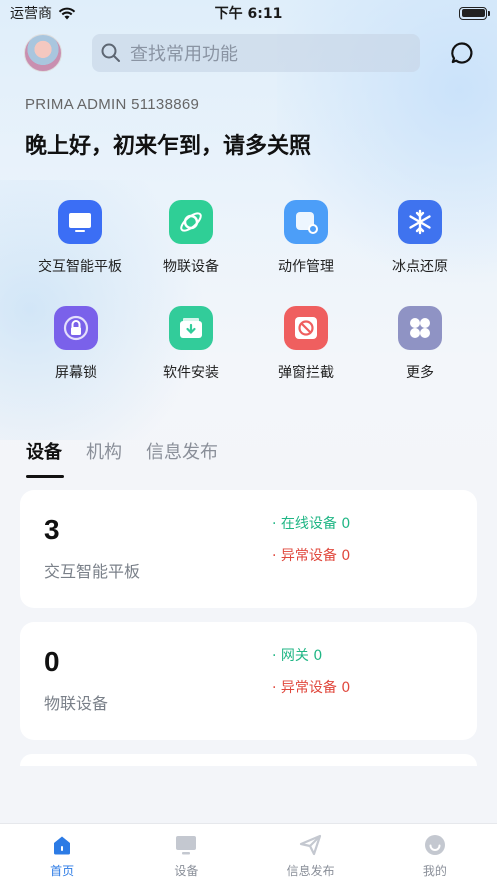 The height and width of the screenshot is (883, 497). Describe the element at coordinates (420, 373) in the screenshot. I see `grid-label: 更多` at that location.